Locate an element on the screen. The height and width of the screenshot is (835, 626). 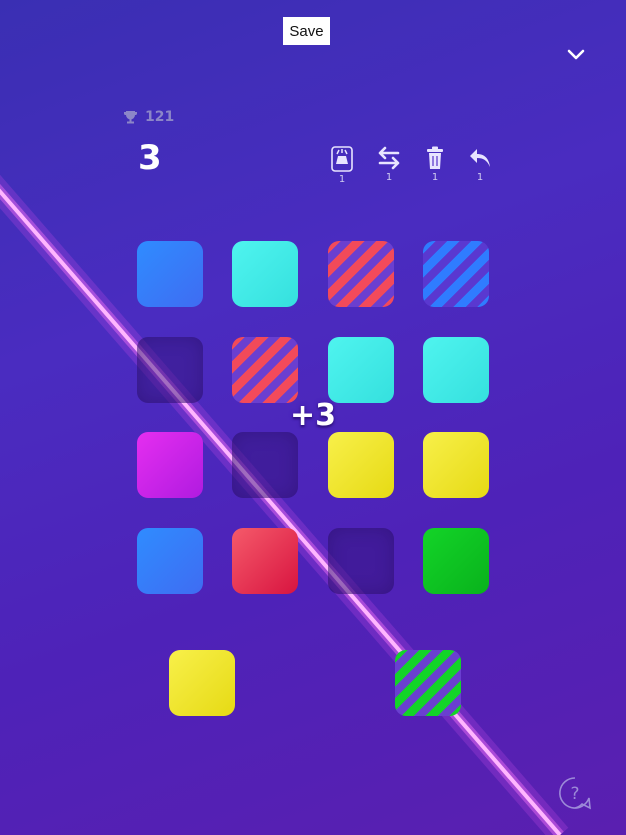
swap-count: 1 is located at coordinates (389, 177).